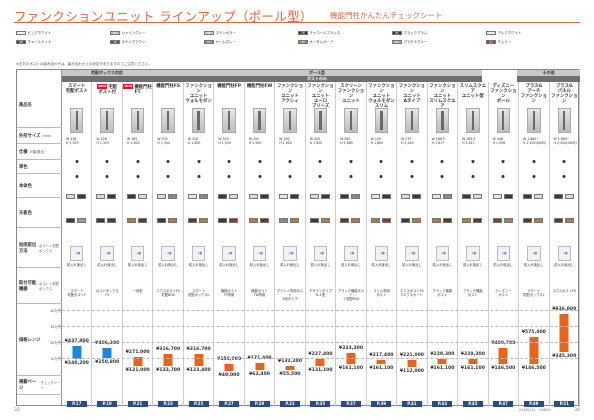 Image resolution: width=594 pixels, height=420 pixels. Describe the element at coordinates (381, 404) in the screenshot. I see `page-link: P.39` at that location.